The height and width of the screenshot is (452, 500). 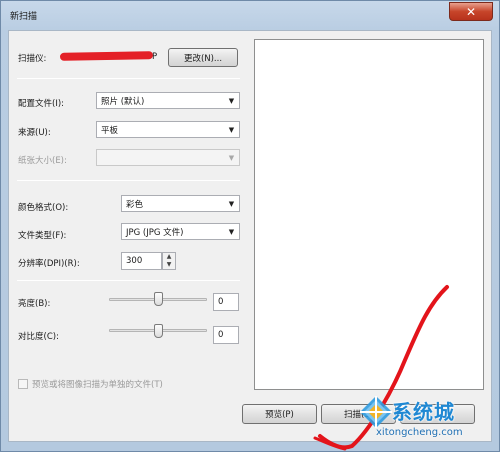 What do you see at coordinates (226, 302) in the screenshot?
I see `brightness-input: 0` at bounding box center [226, 302].